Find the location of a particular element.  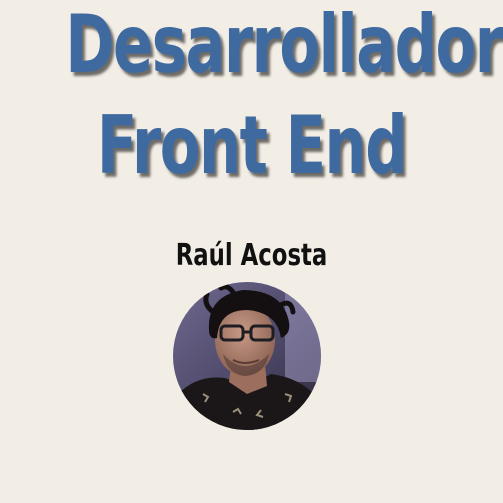

avatar-photo is located at coordinates (247, 356).